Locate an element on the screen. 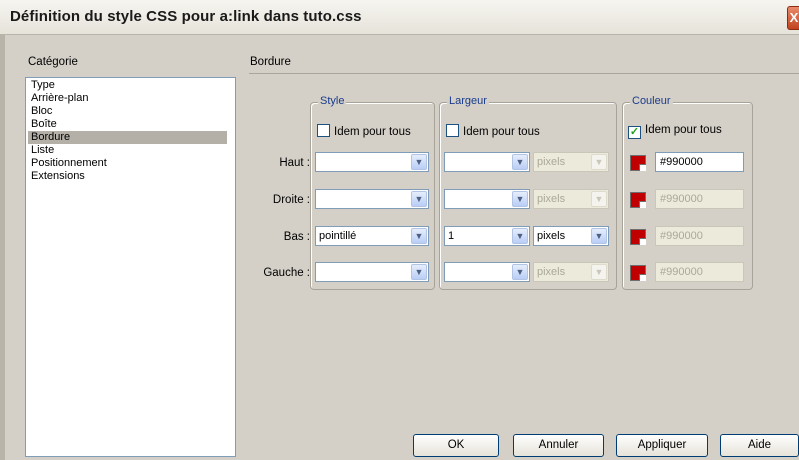 Image resolution: width=799 pixels, height=460 pixels. help-button: Aide is located at coordinates (759, 445).